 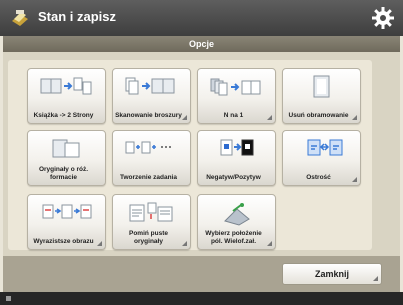 What do you see at coordinates (65, 86) in the screenshot?
I see `book-to-two-pages-icon` at bounding box center [65, 86].